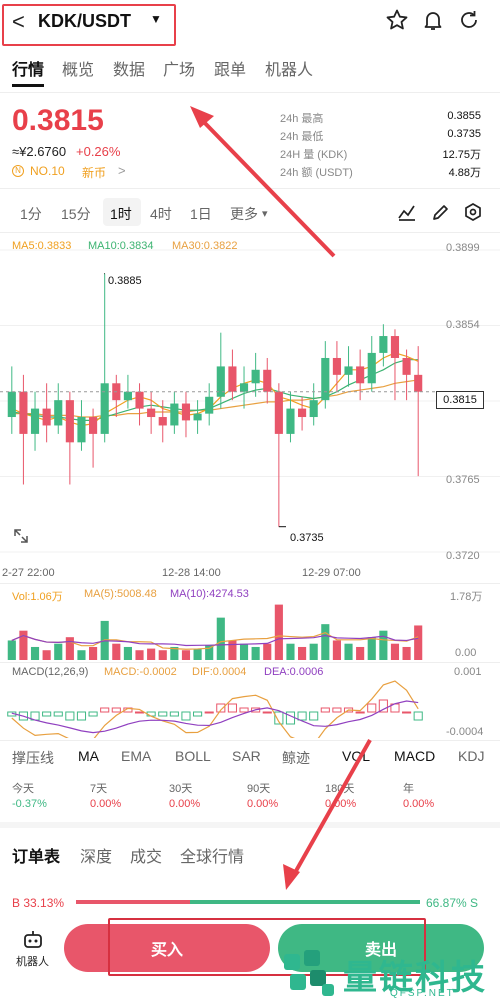 The height and width of the screenshot is (1005, 500). I want to click on indicator-vol: VOL, so click(356, 756).